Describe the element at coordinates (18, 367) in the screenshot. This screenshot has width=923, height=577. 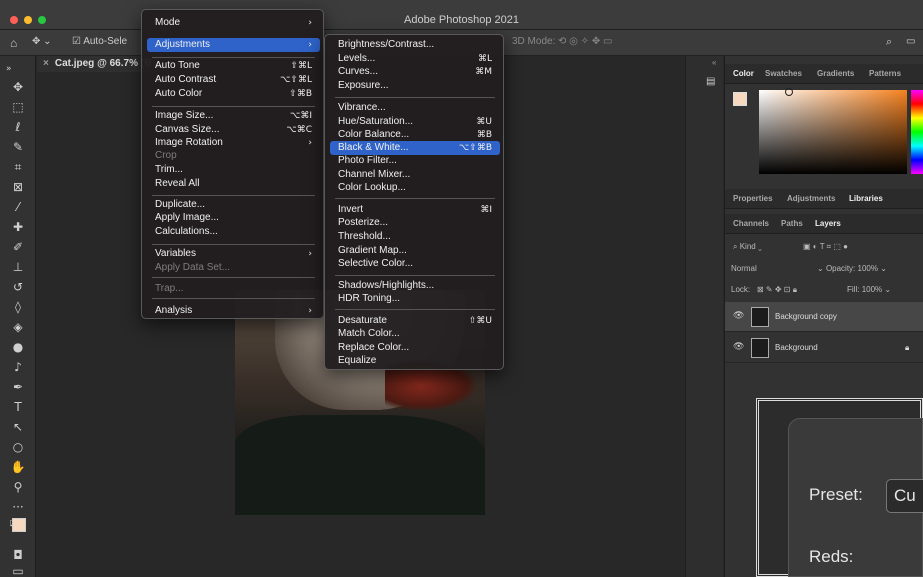
I see `dodge-tool-icon: ♪` at that location.